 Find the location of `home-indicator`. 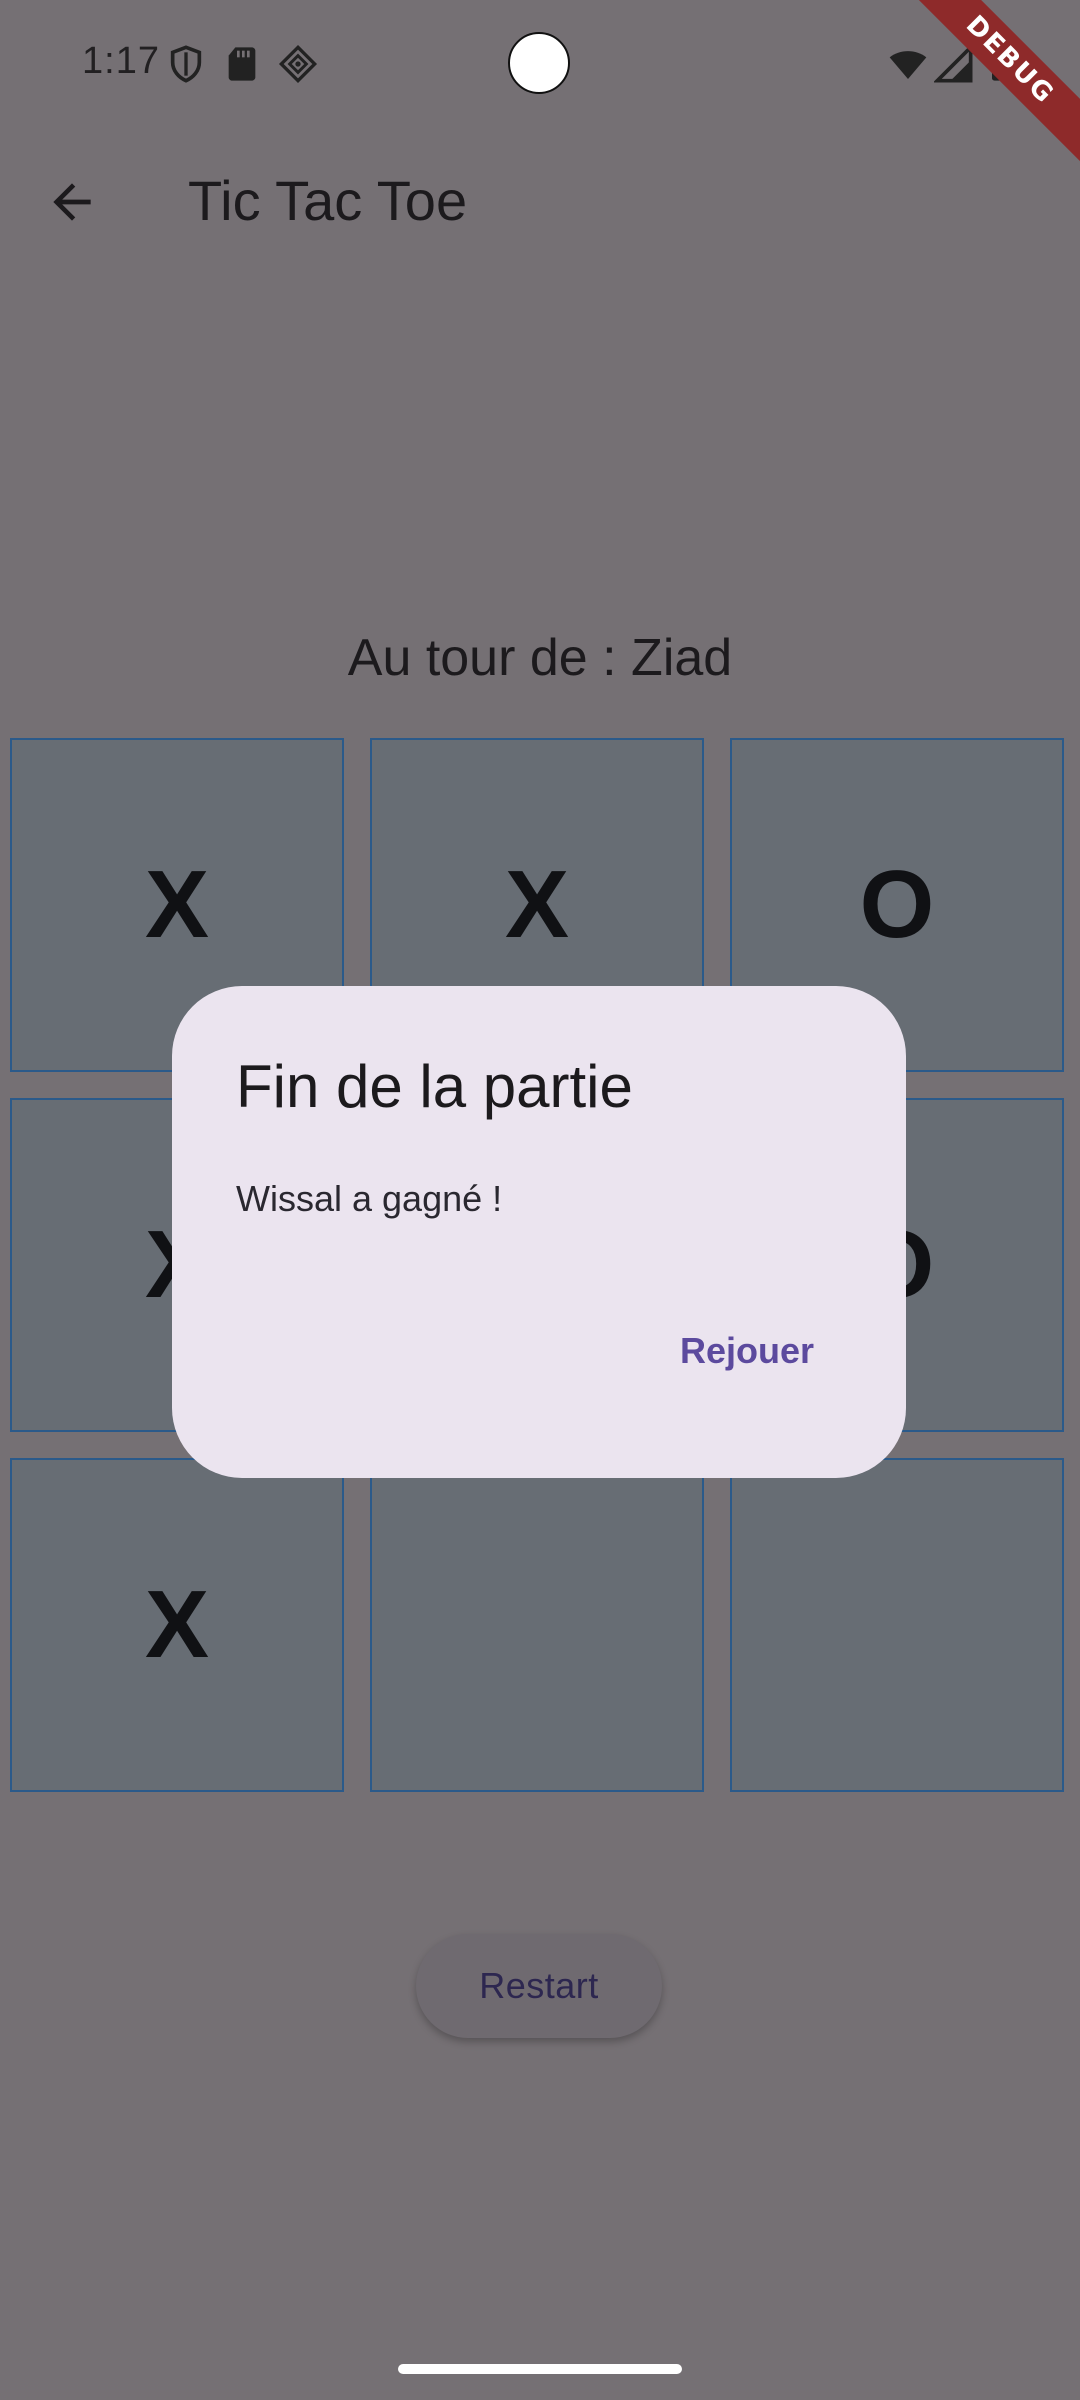

home-indicator is located at coordinates (540, 2369).